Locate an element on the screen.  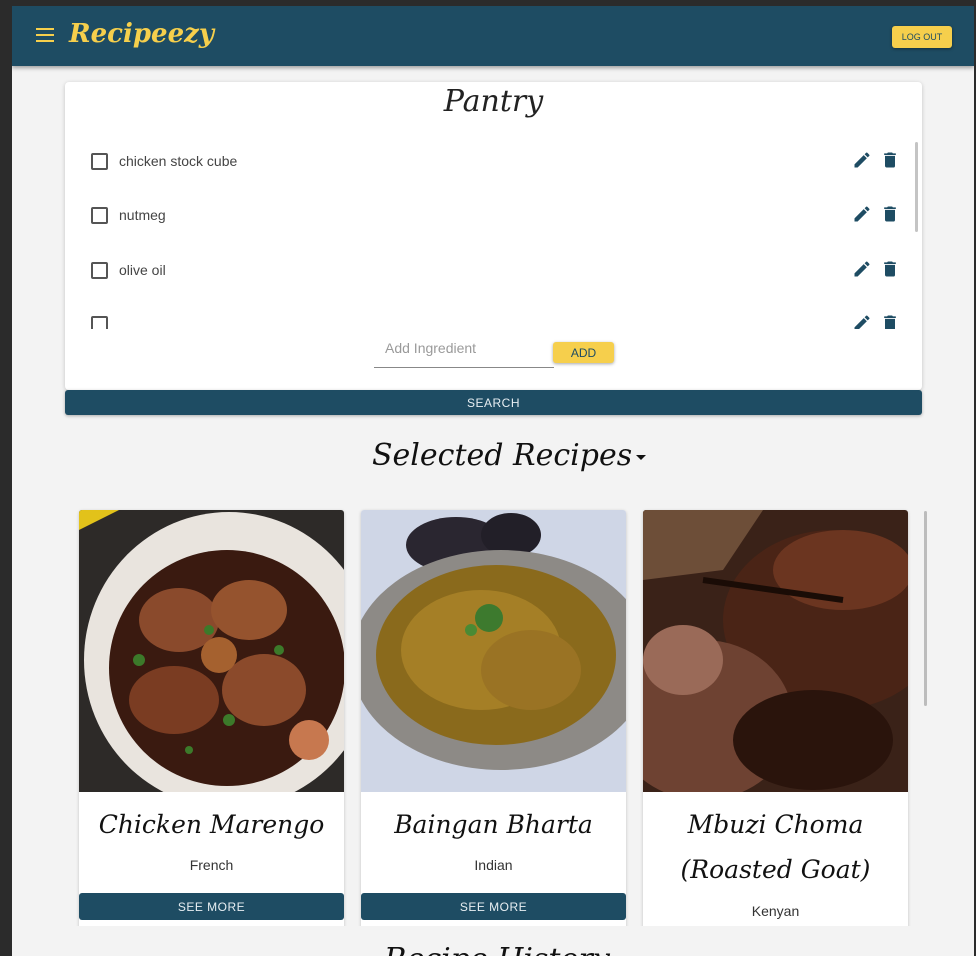
logout-button: LOG OUT is located at coordinates (922, 37).